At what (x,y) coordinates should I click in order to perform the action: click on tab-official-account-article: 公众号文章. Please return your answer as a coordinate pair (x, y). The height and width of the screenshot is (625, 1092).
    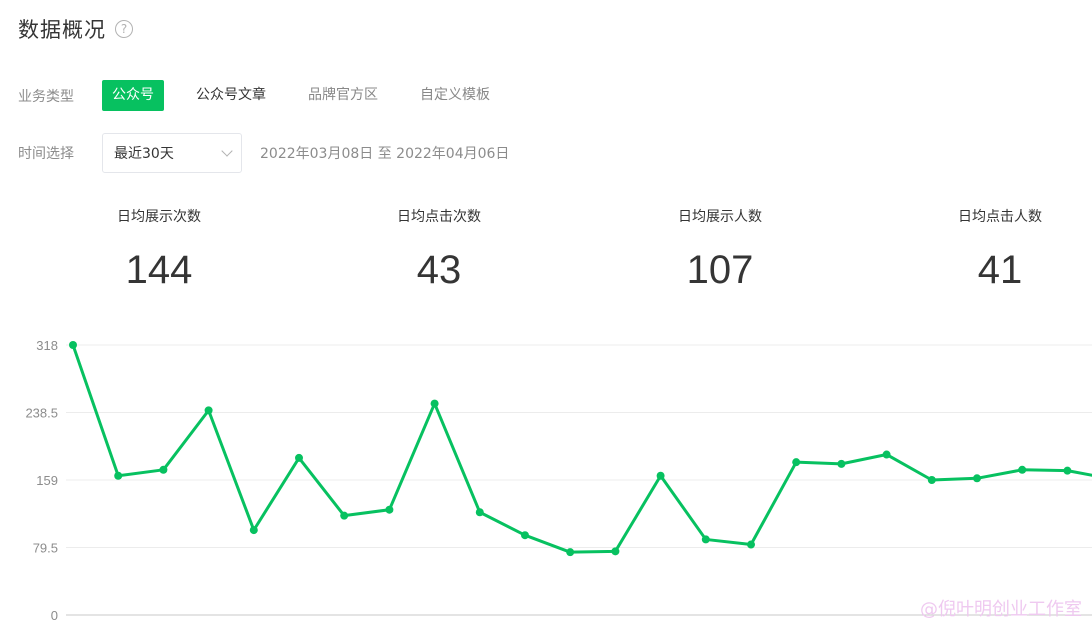
    Looking at the image, I should click on (231, 95).